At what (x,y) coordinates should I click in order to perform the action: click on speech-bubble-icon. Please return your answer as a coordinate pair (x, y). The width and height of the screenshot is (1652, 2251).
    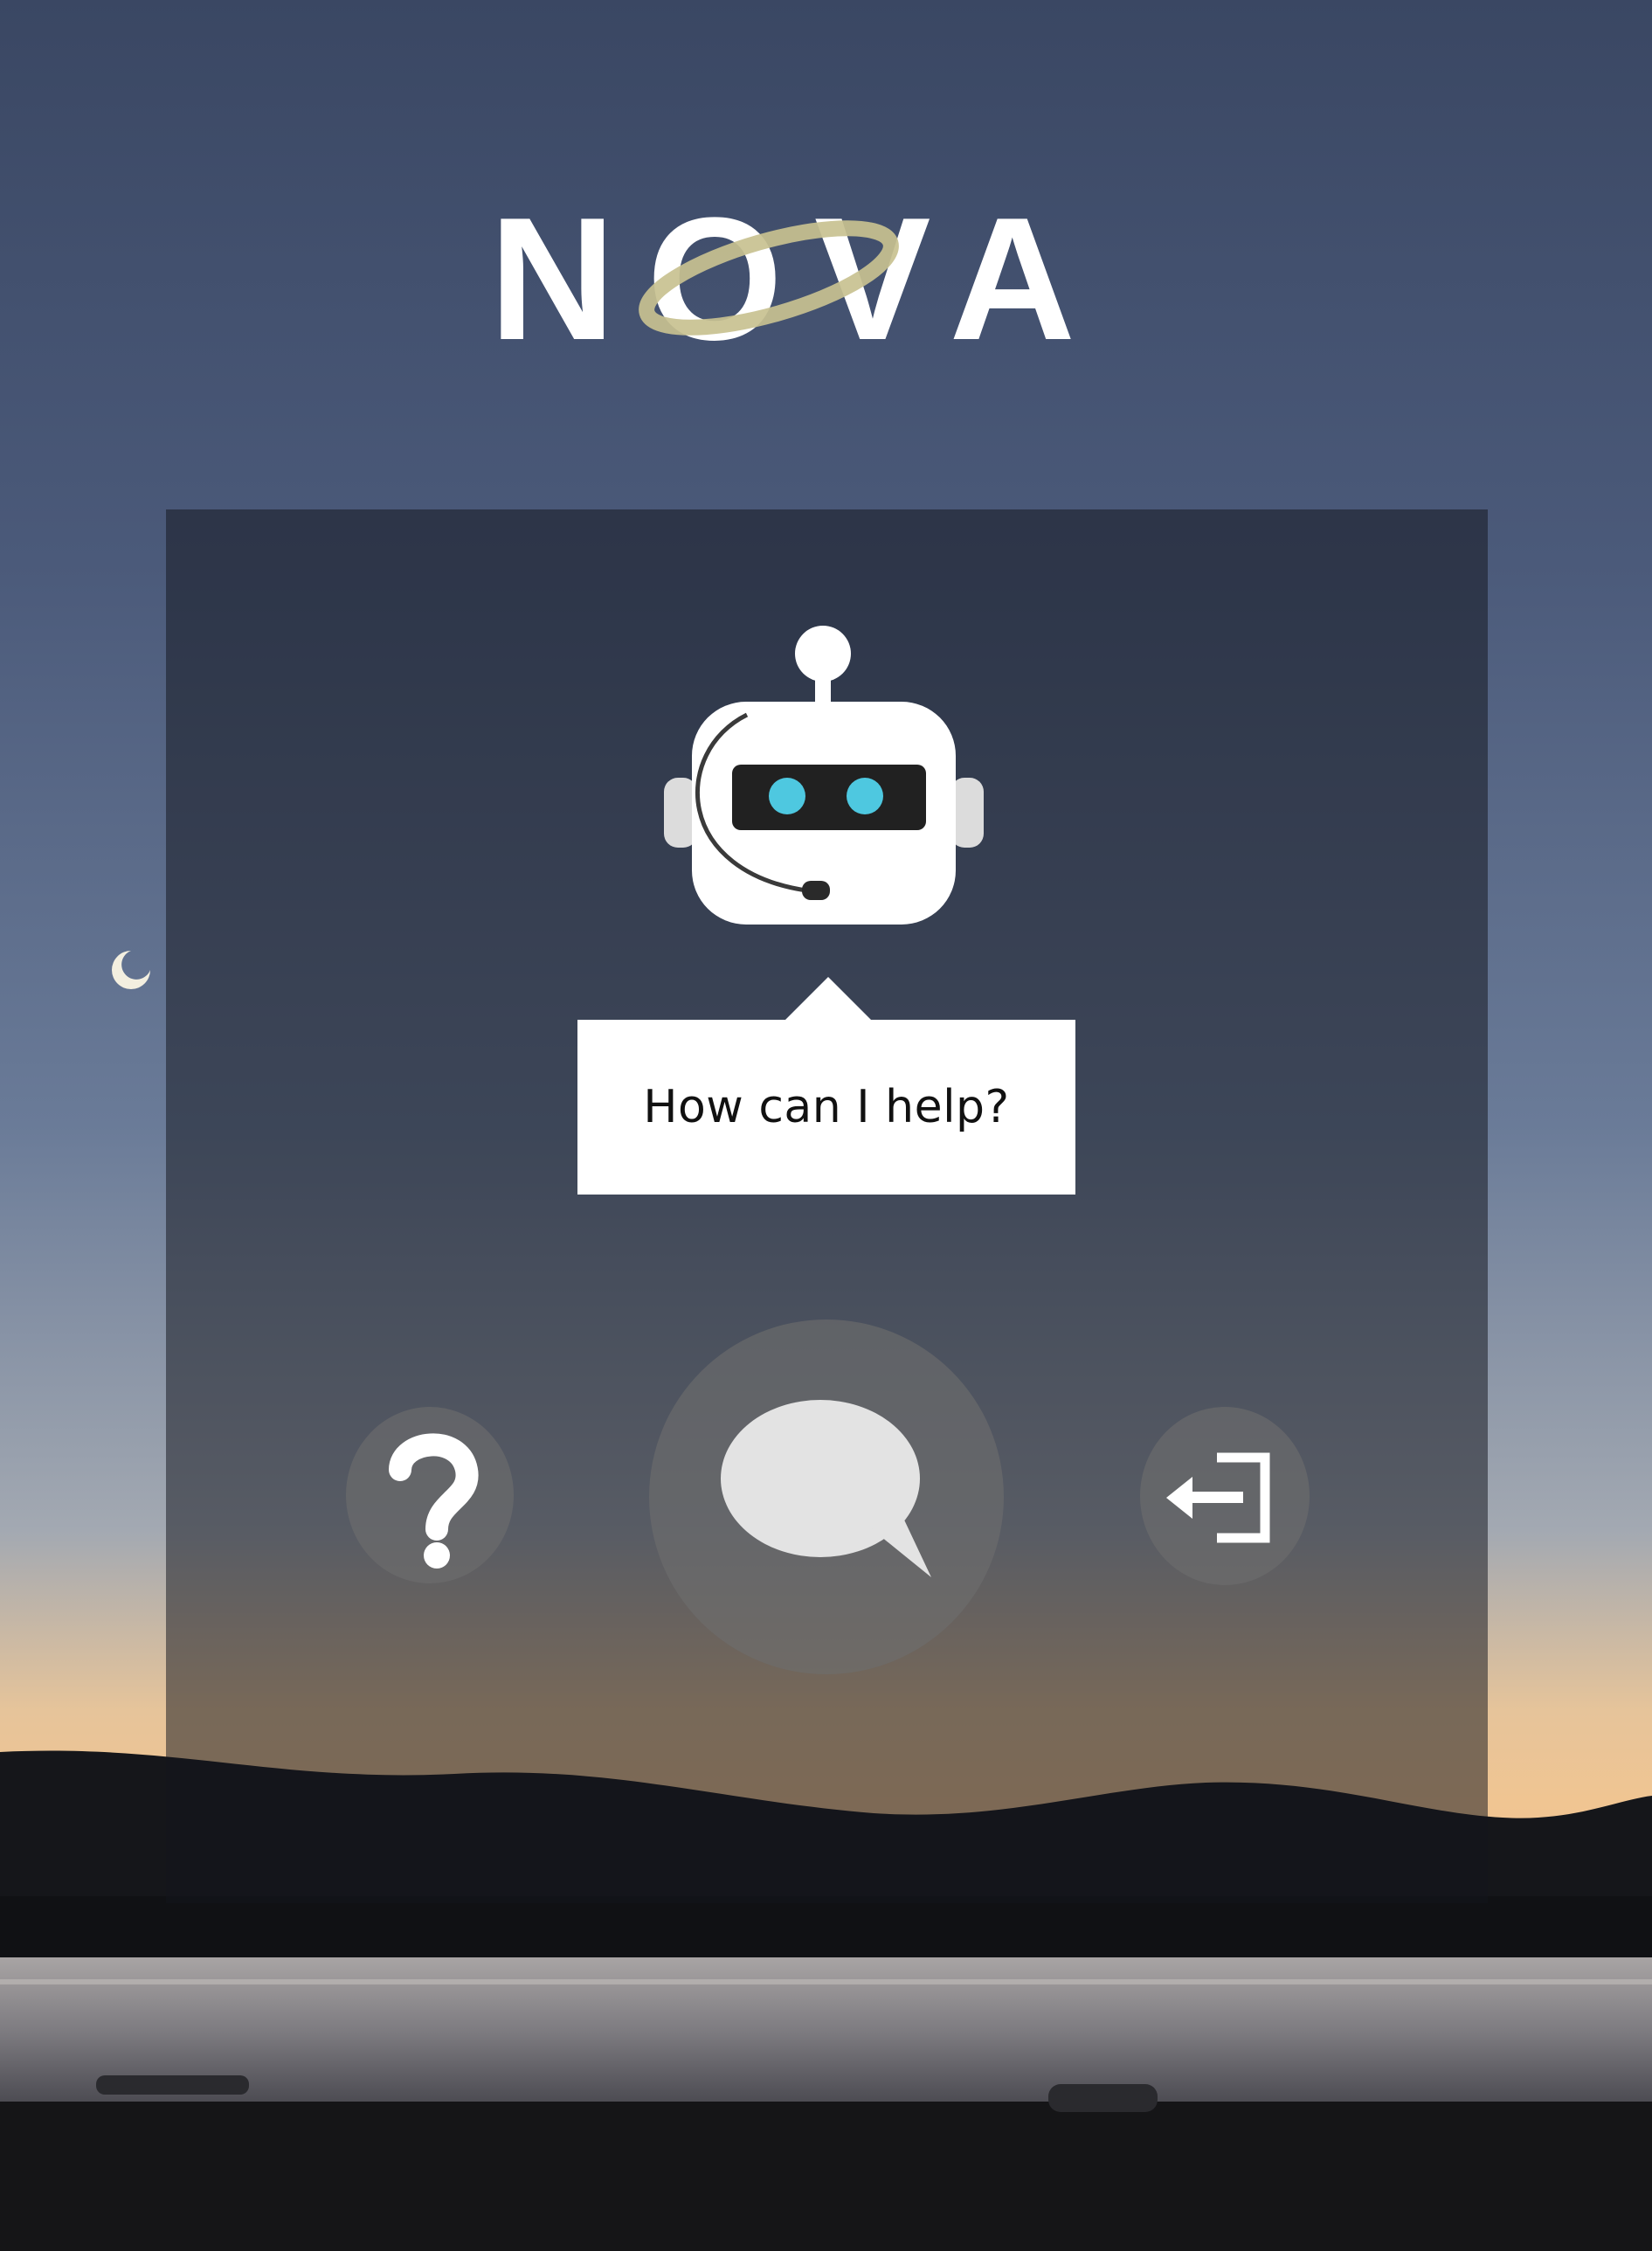
    Looking at the image, I should click on (826, 1489).